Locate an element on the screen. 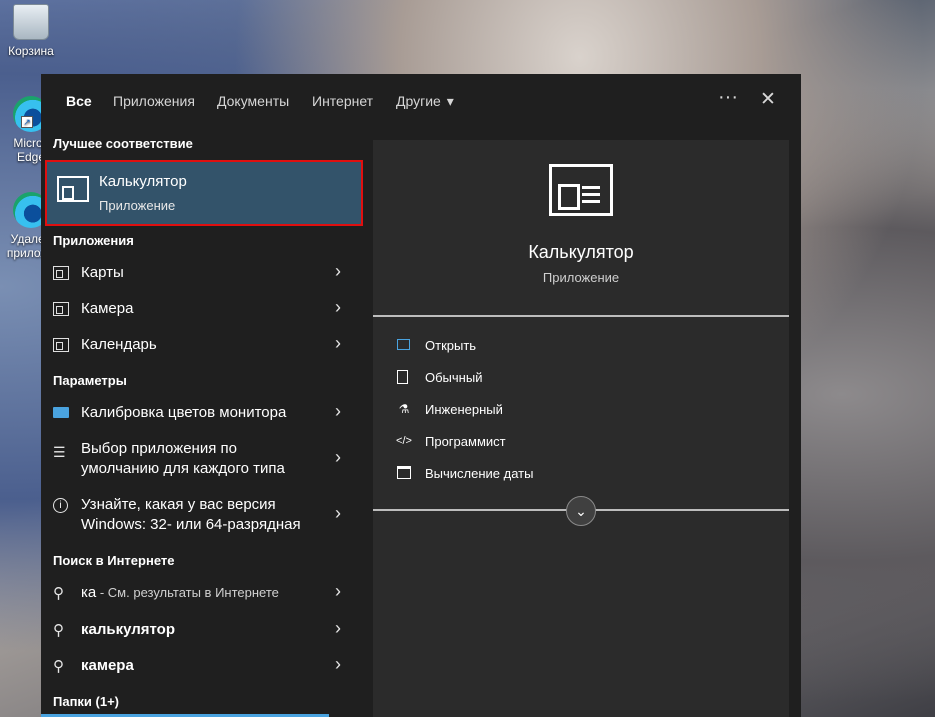 This screenshot has width=935, height=717. web-search-hint: - См. результаты в Интернете is located at coordinates (187, 592).